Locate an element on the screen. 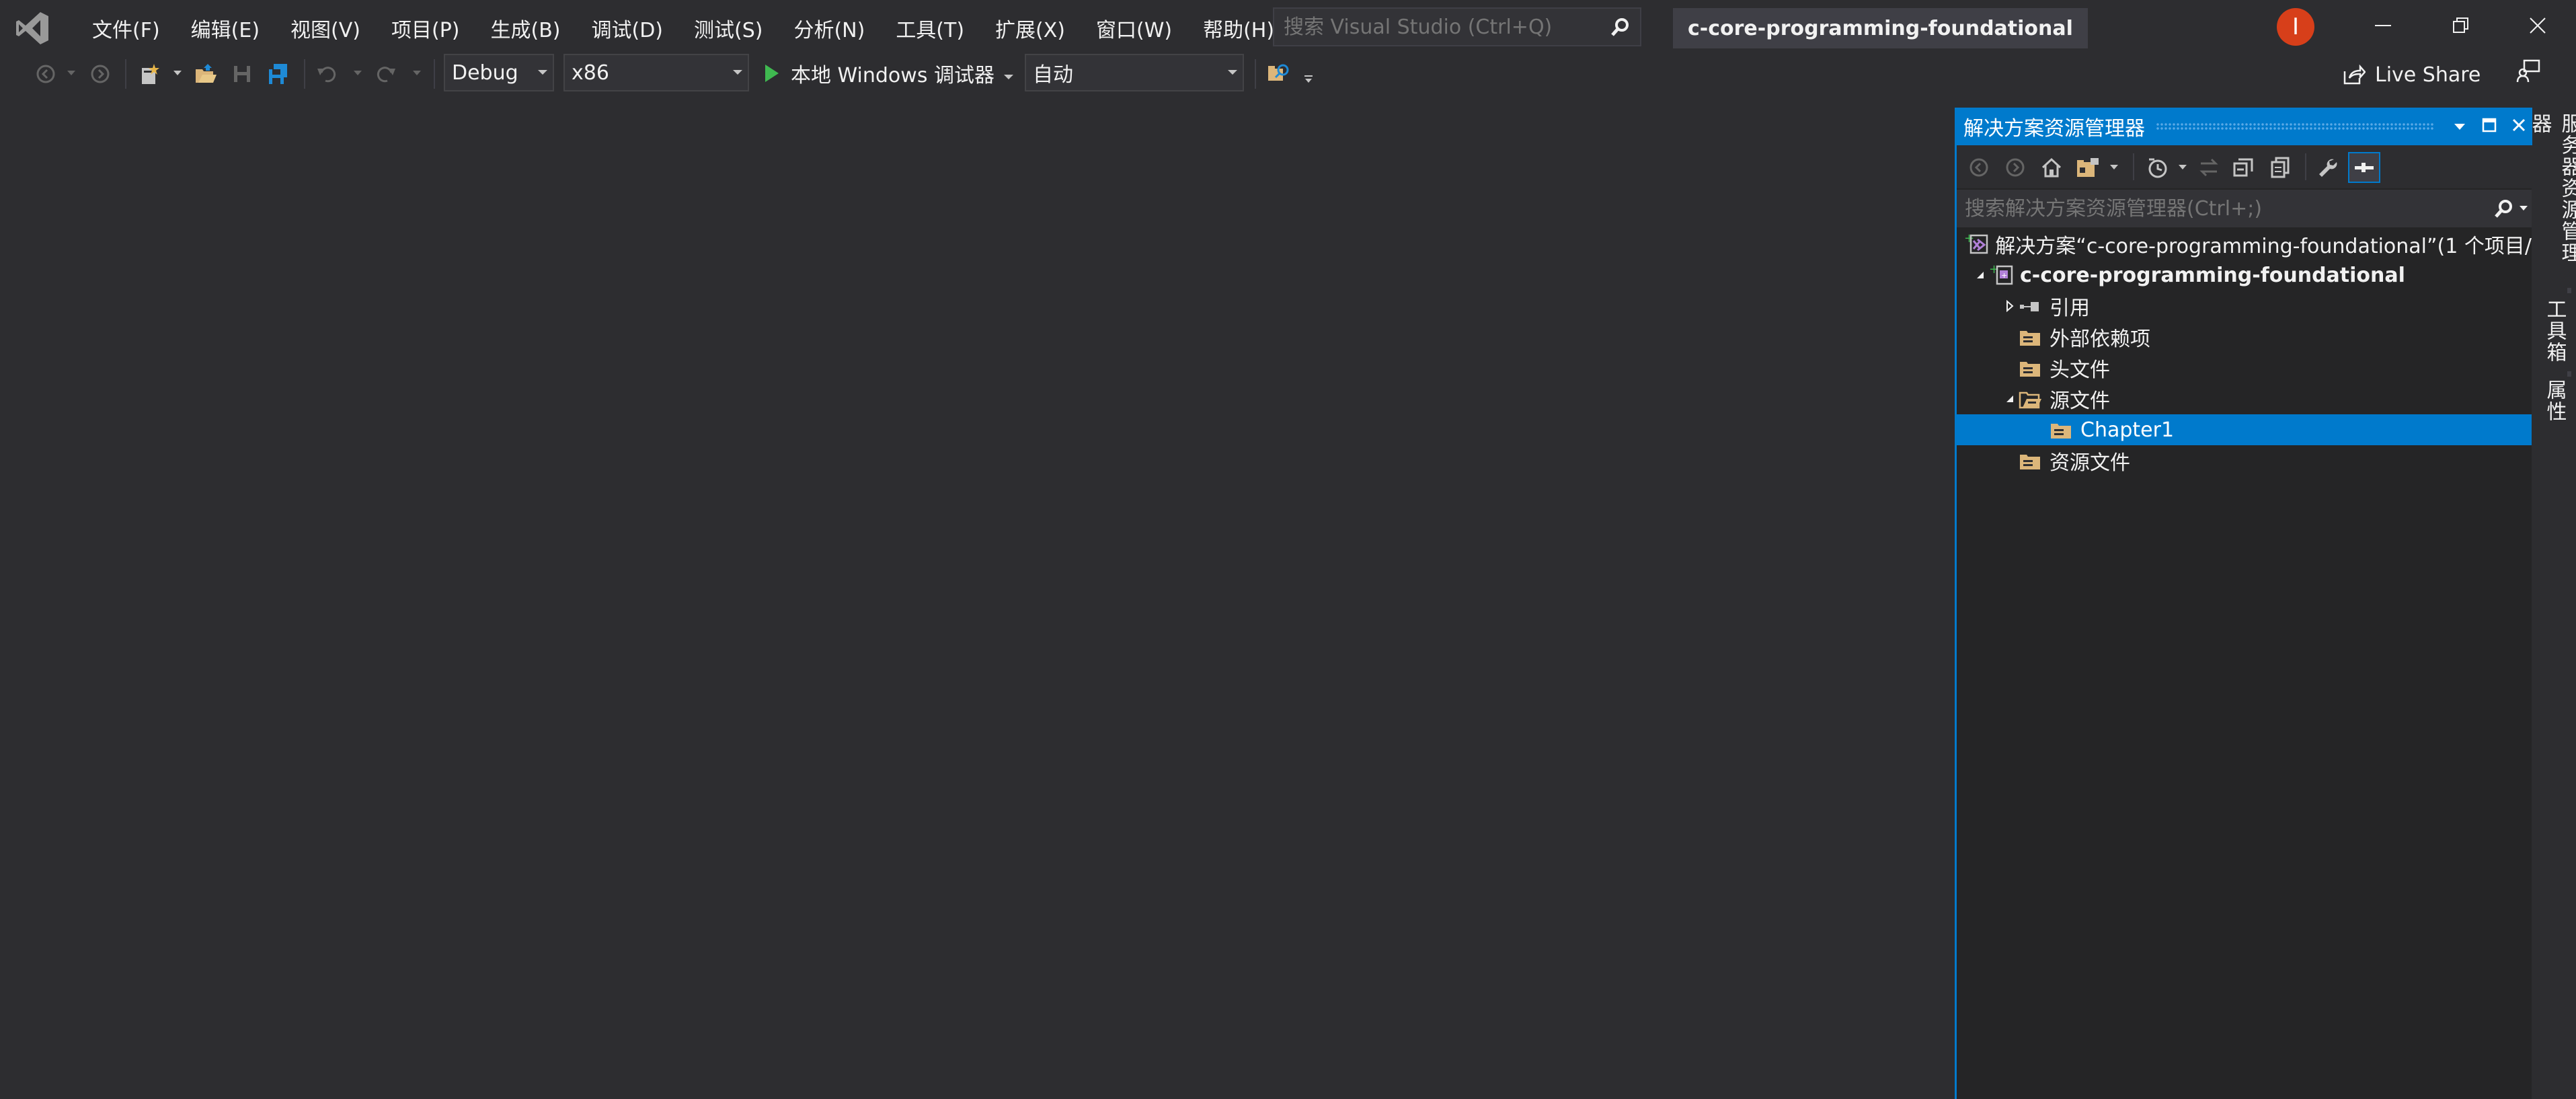 The height and width of the screenshot is (1099, 2576). menu-extensions: 扩展(X) is located at coordinates (1030, 28).